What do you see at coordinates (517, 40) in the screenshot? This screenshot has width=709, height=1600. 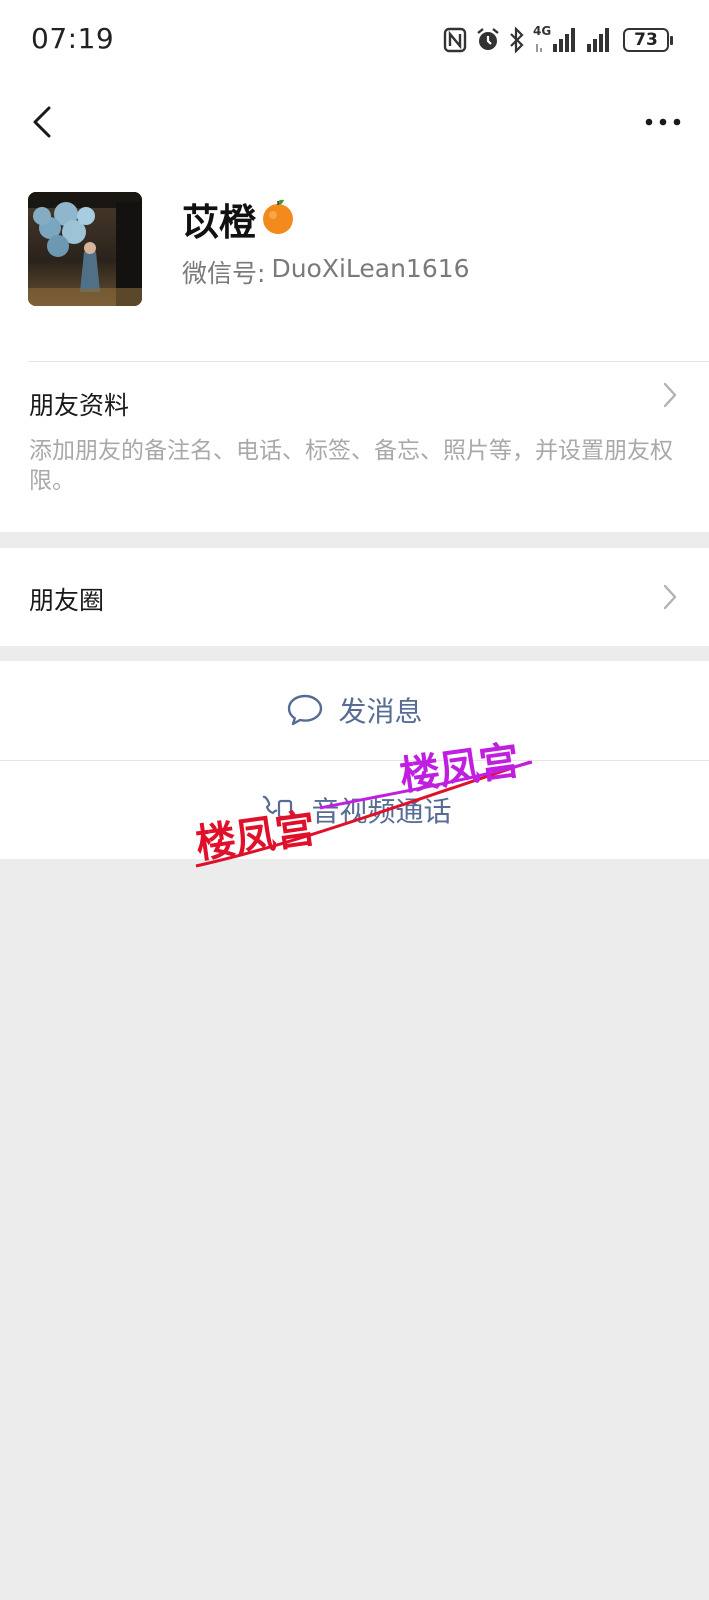 I see `bluetooth-icon` at bounding box center [517, 40].